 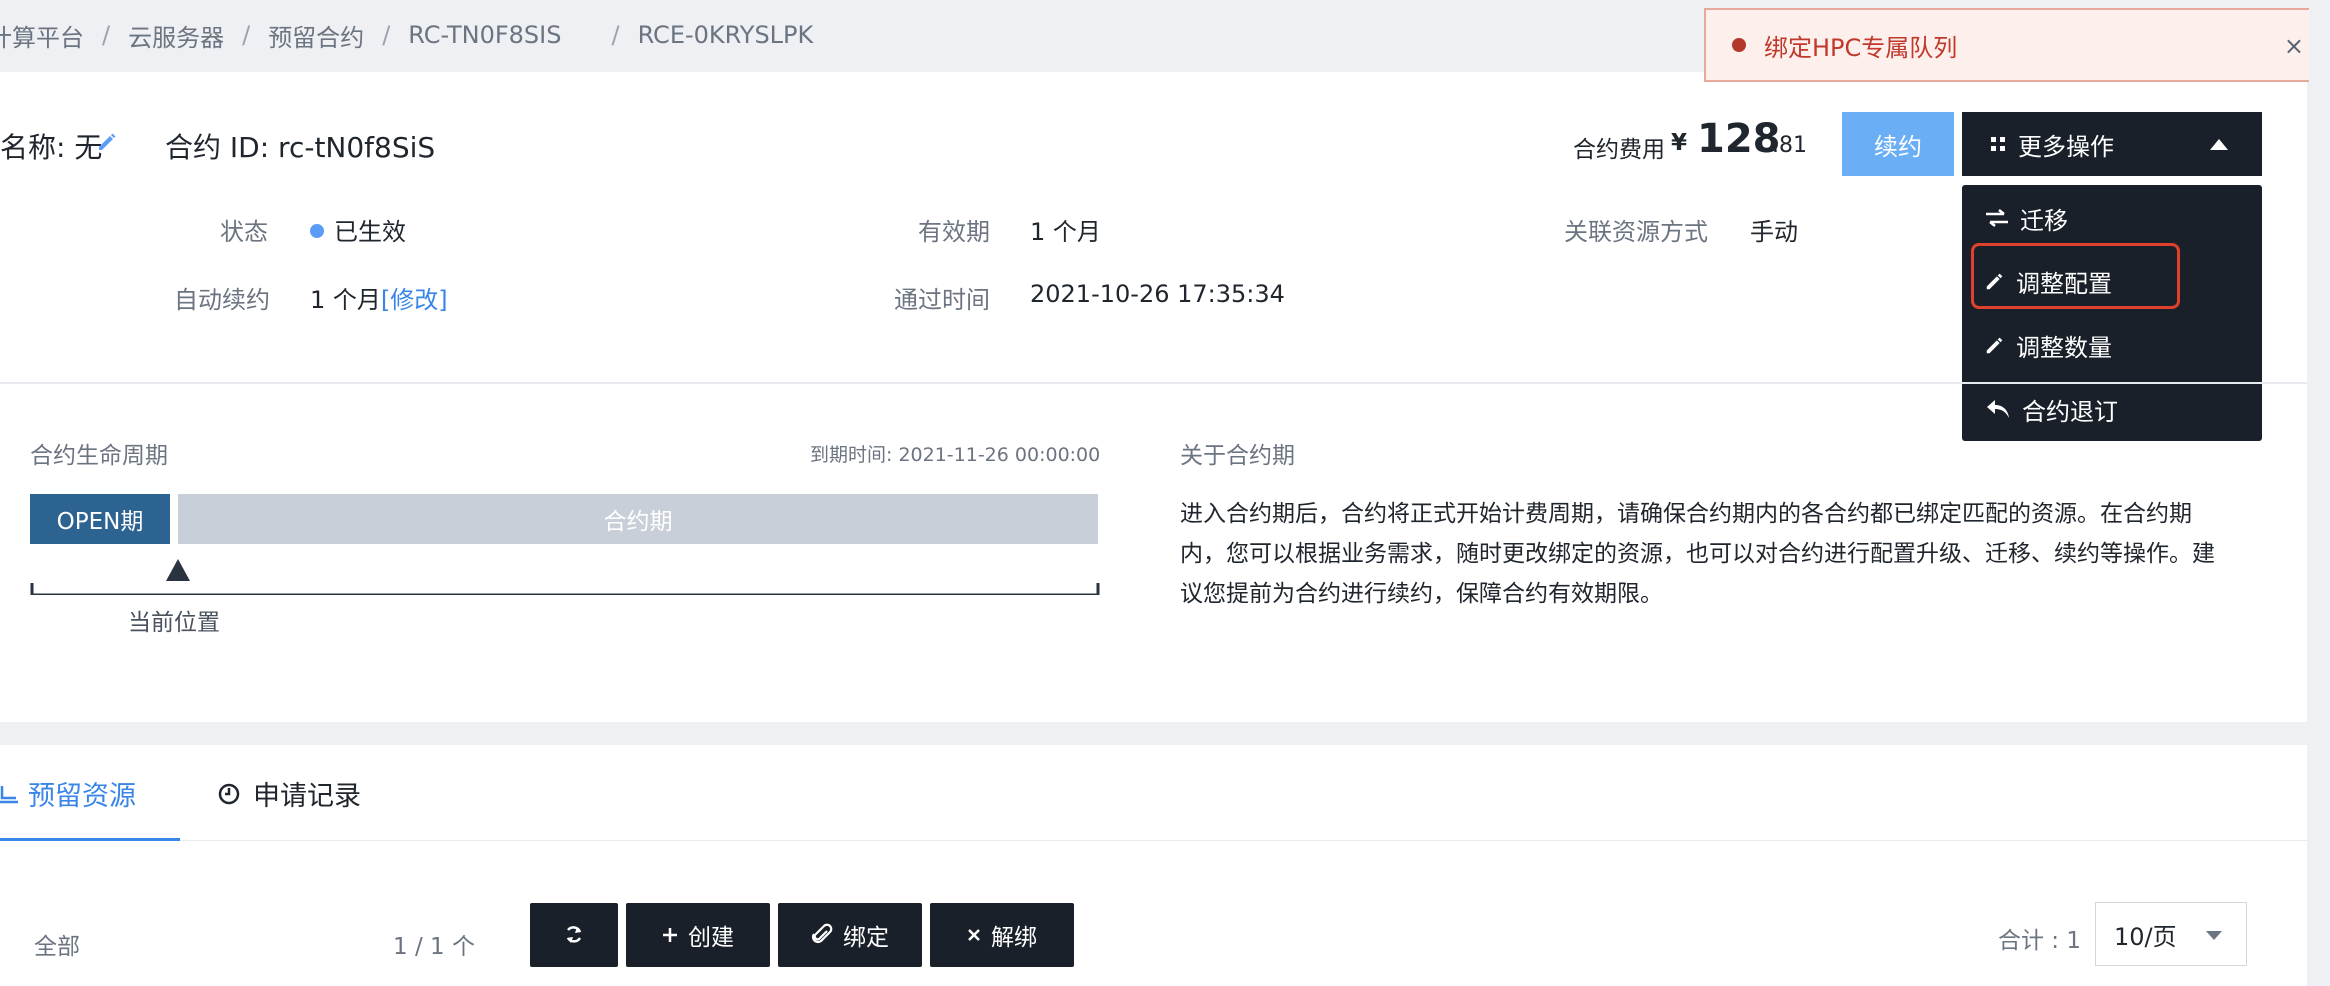 What do you see at coordinates (2044, 220) in the screenshot?
I see `menu-item-label: 迁移` at bounding box center [2044, 220].